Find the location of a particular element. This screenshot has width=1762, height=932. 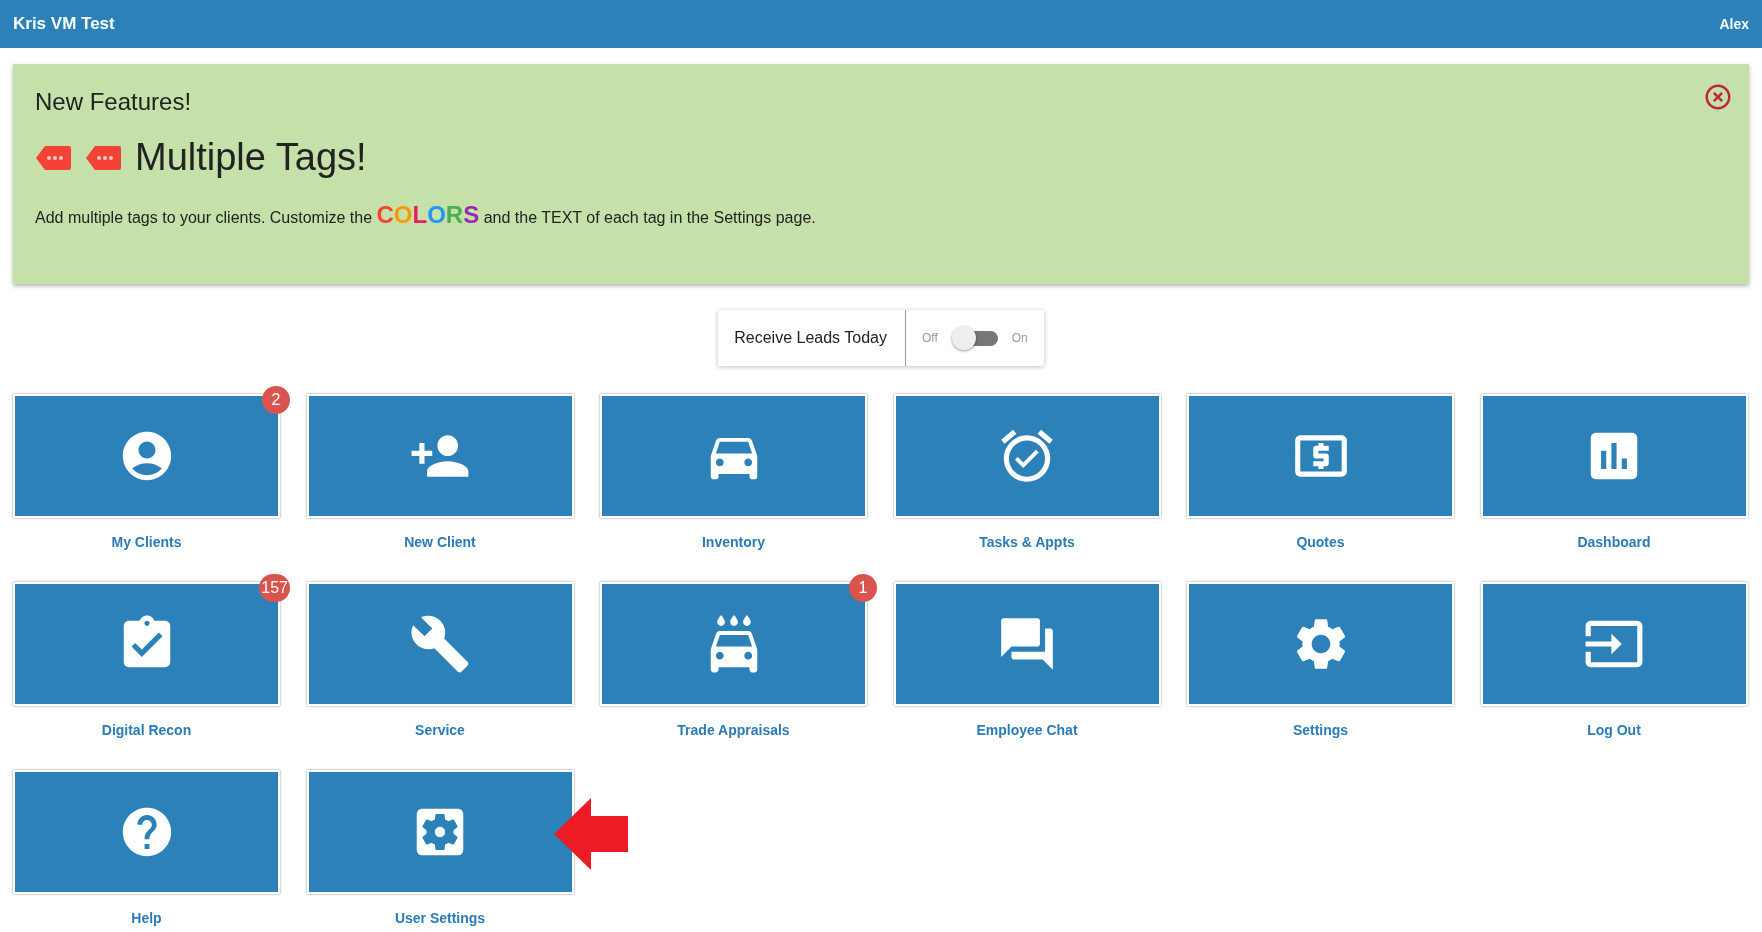

banner-text: Add multiple tags to your clients. Customize the COLORS and the TEXT of each tag in the Settings page. is located at coordinates (426, 215).